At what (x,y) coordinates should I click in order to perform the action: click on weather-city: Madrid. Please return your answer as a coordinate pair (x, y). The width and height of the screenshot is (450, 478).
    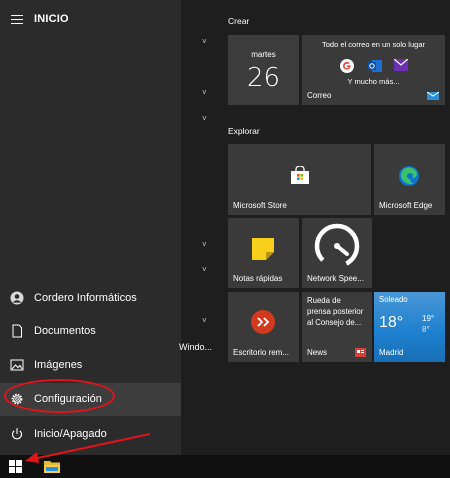
    Looking at the image, I should click on (391, 352).